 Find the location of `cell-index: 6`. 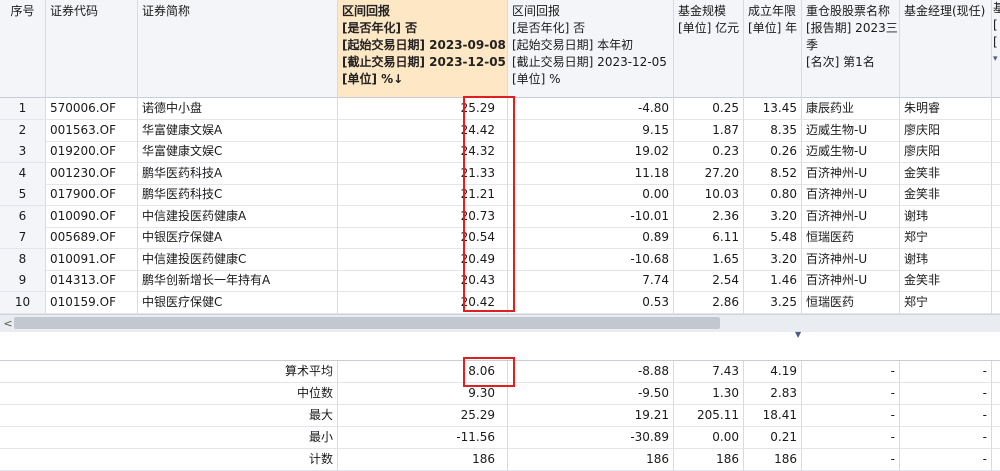

cell-index: 6 is located at coordinates (23, 216).